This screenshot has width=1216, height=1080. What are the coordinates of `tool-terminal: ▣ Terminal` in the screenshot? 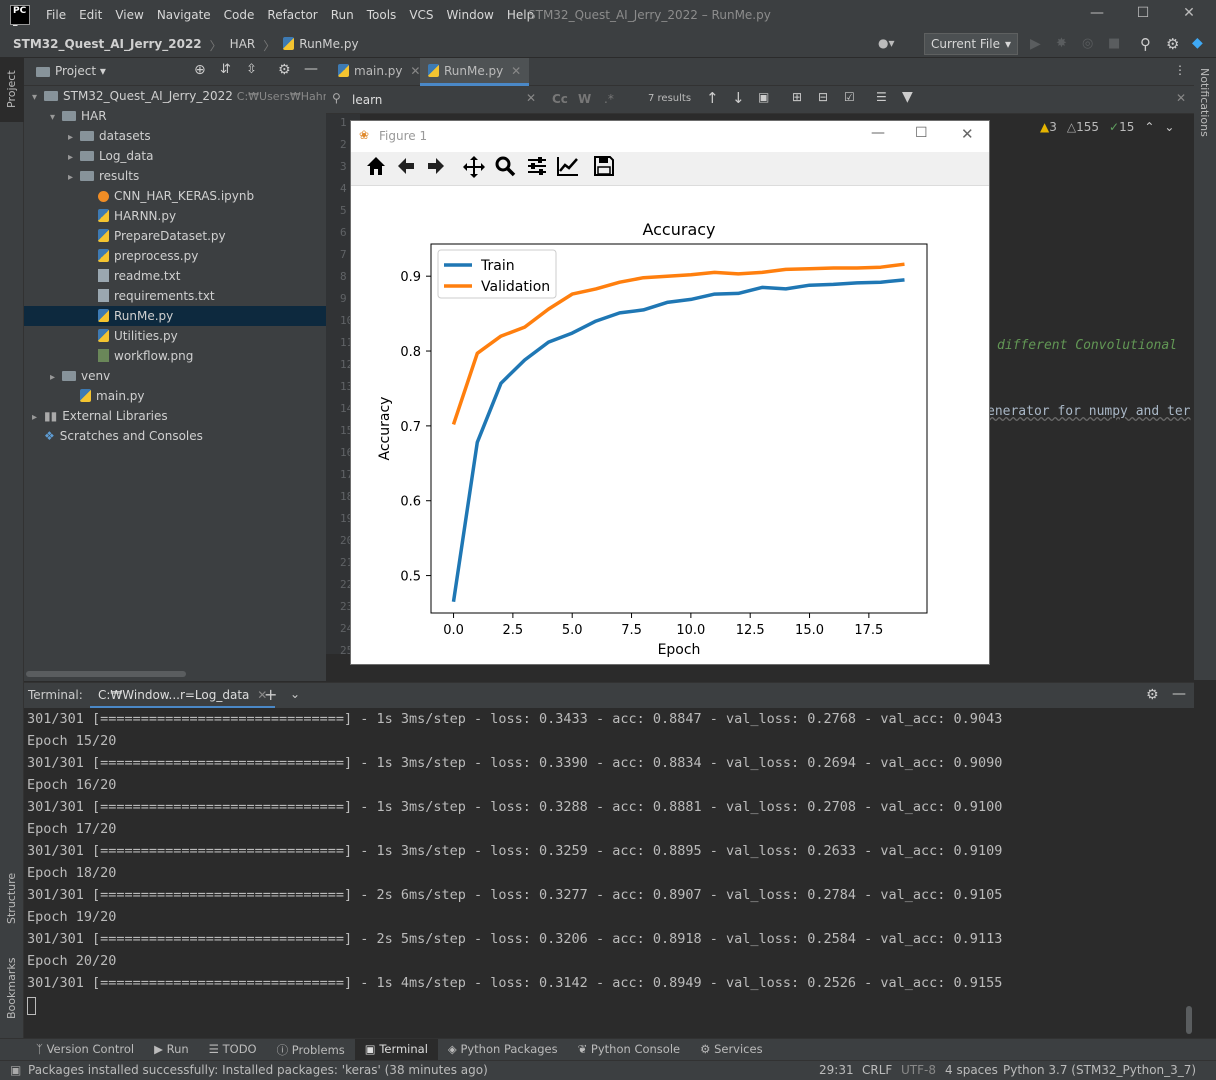 It's located at (396, 1050).